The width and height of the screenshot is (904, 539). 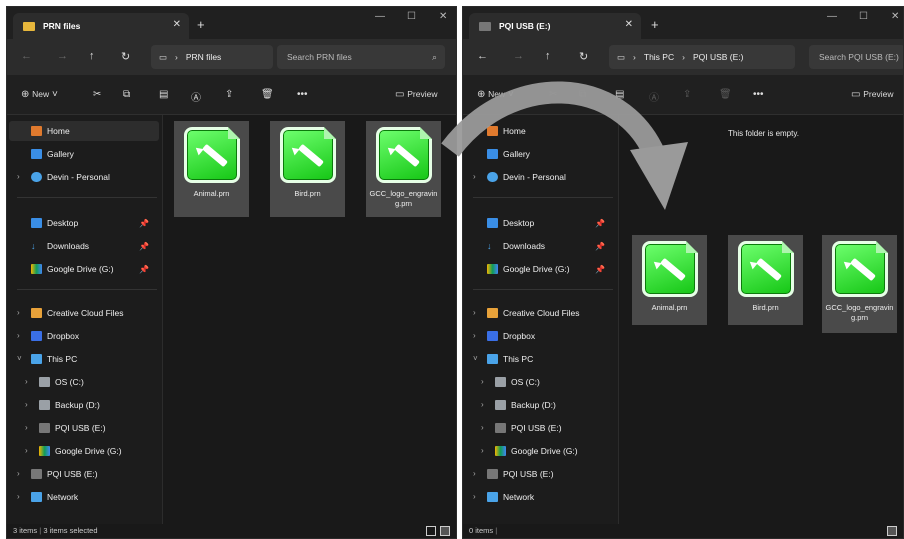 What do you see at coordinates (683, 57) in the screenshot?
I see `chevron-right-icon: ›` at bounding box center [683, 57].